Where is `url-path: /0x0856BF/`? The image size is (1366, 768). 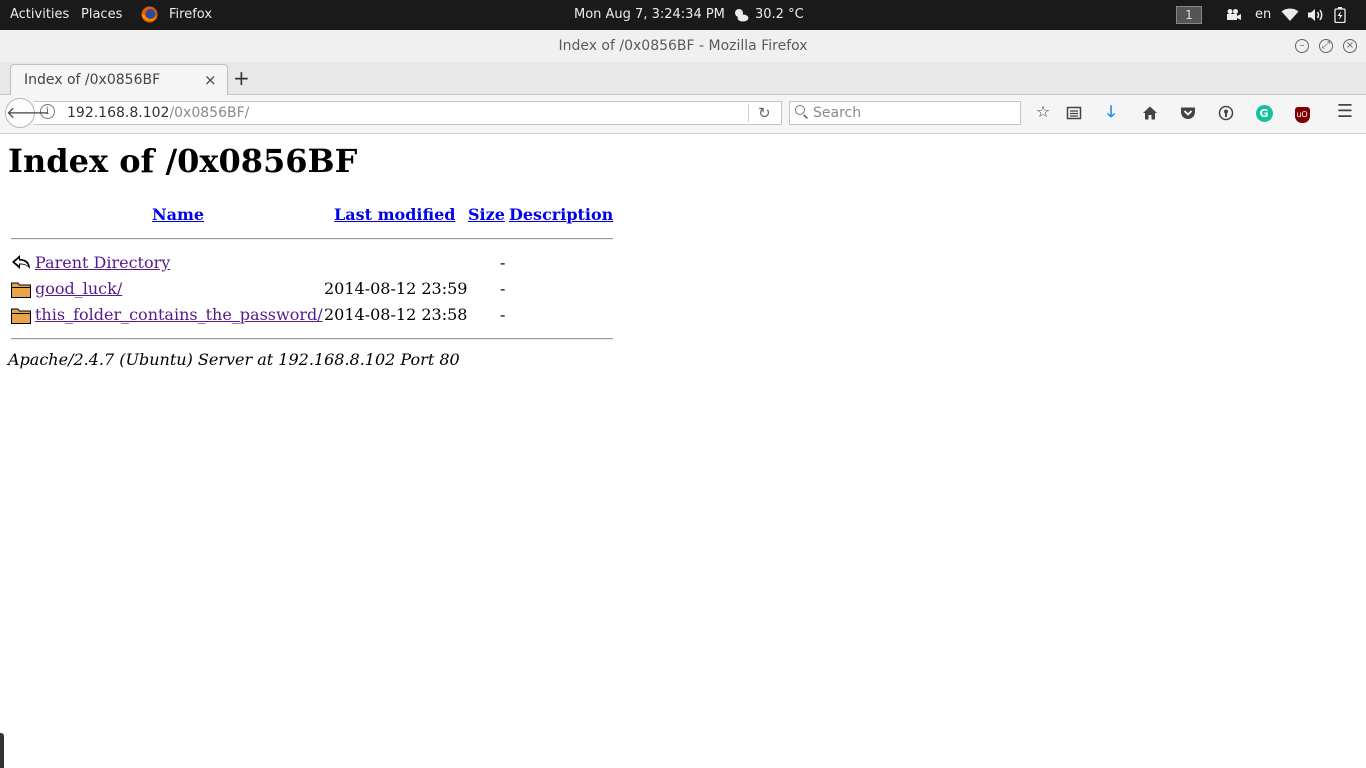 url-path: /0x0856BF/ is located at coordinates (209, 113).